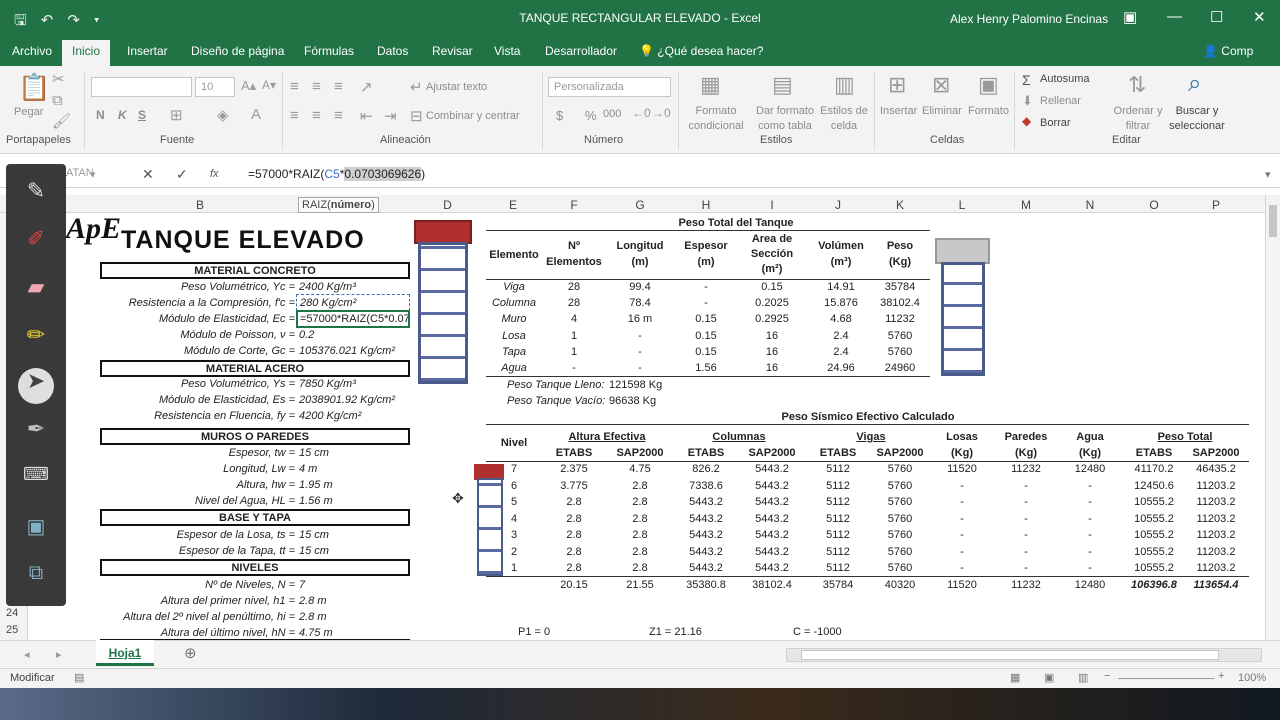 The height and width of the screenshot is (720, 1280). I want to click on total-cell: 35380.8, so click(706, 585).